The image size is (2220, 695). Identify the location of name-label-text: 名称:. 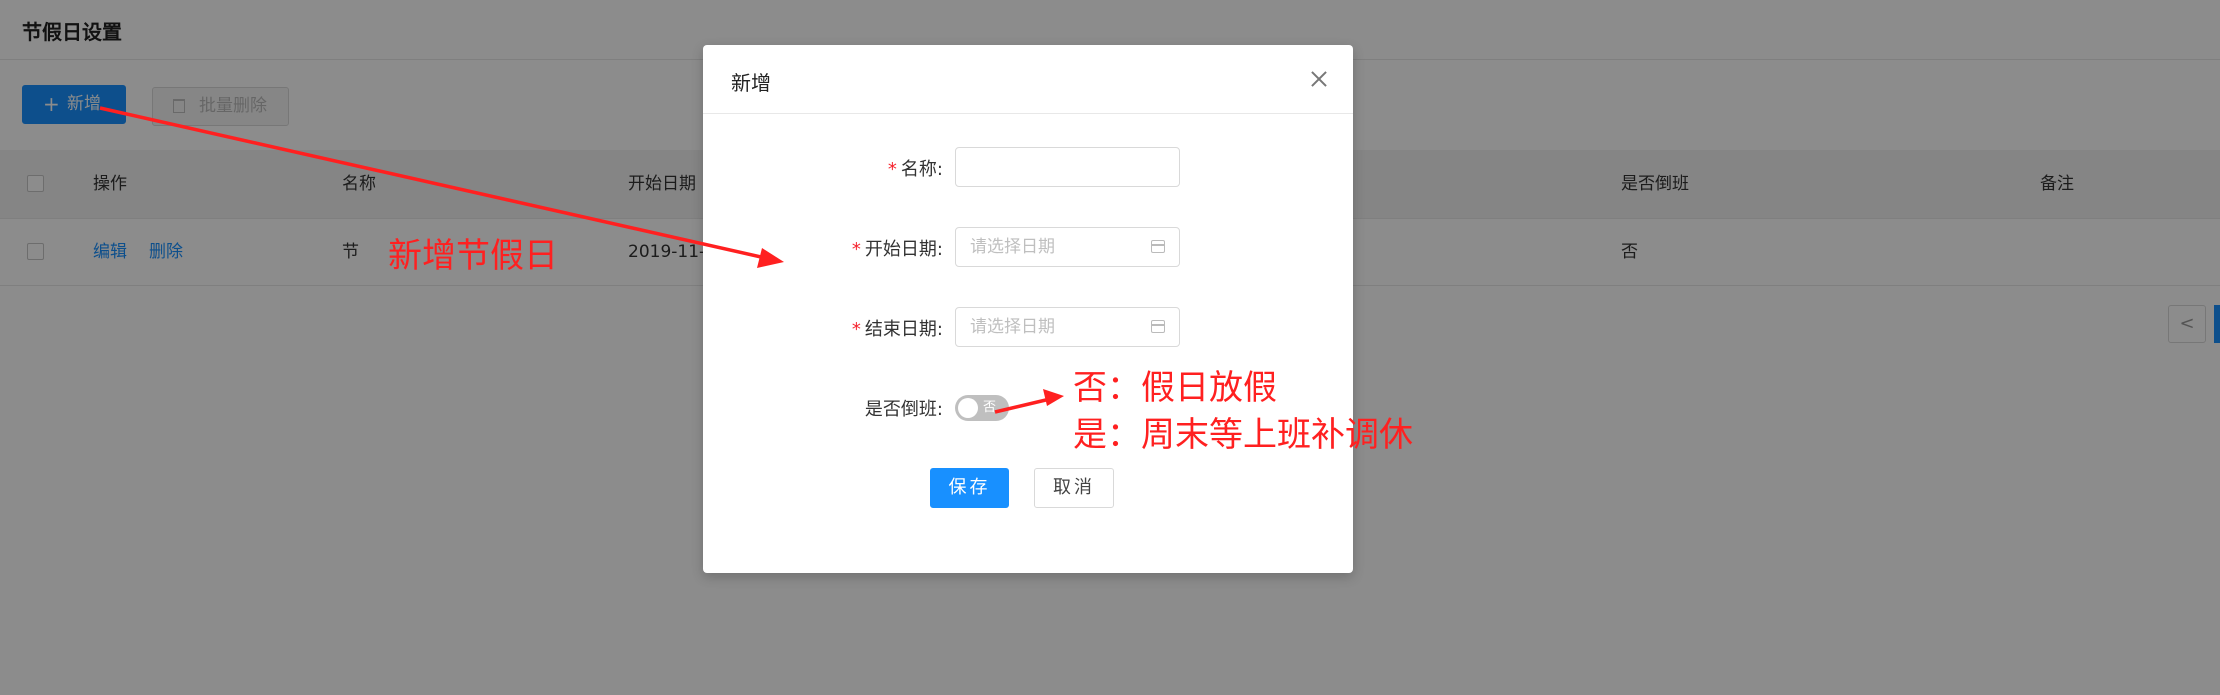
(921, 169).